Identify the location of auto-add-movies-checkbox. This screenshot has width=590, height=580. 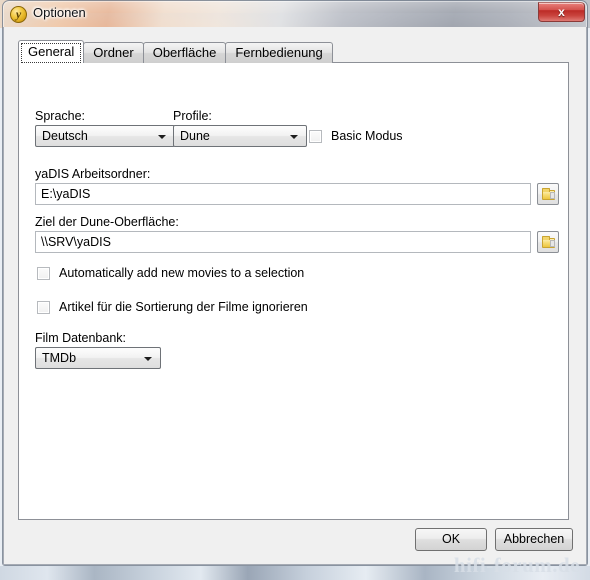
(43, 273).